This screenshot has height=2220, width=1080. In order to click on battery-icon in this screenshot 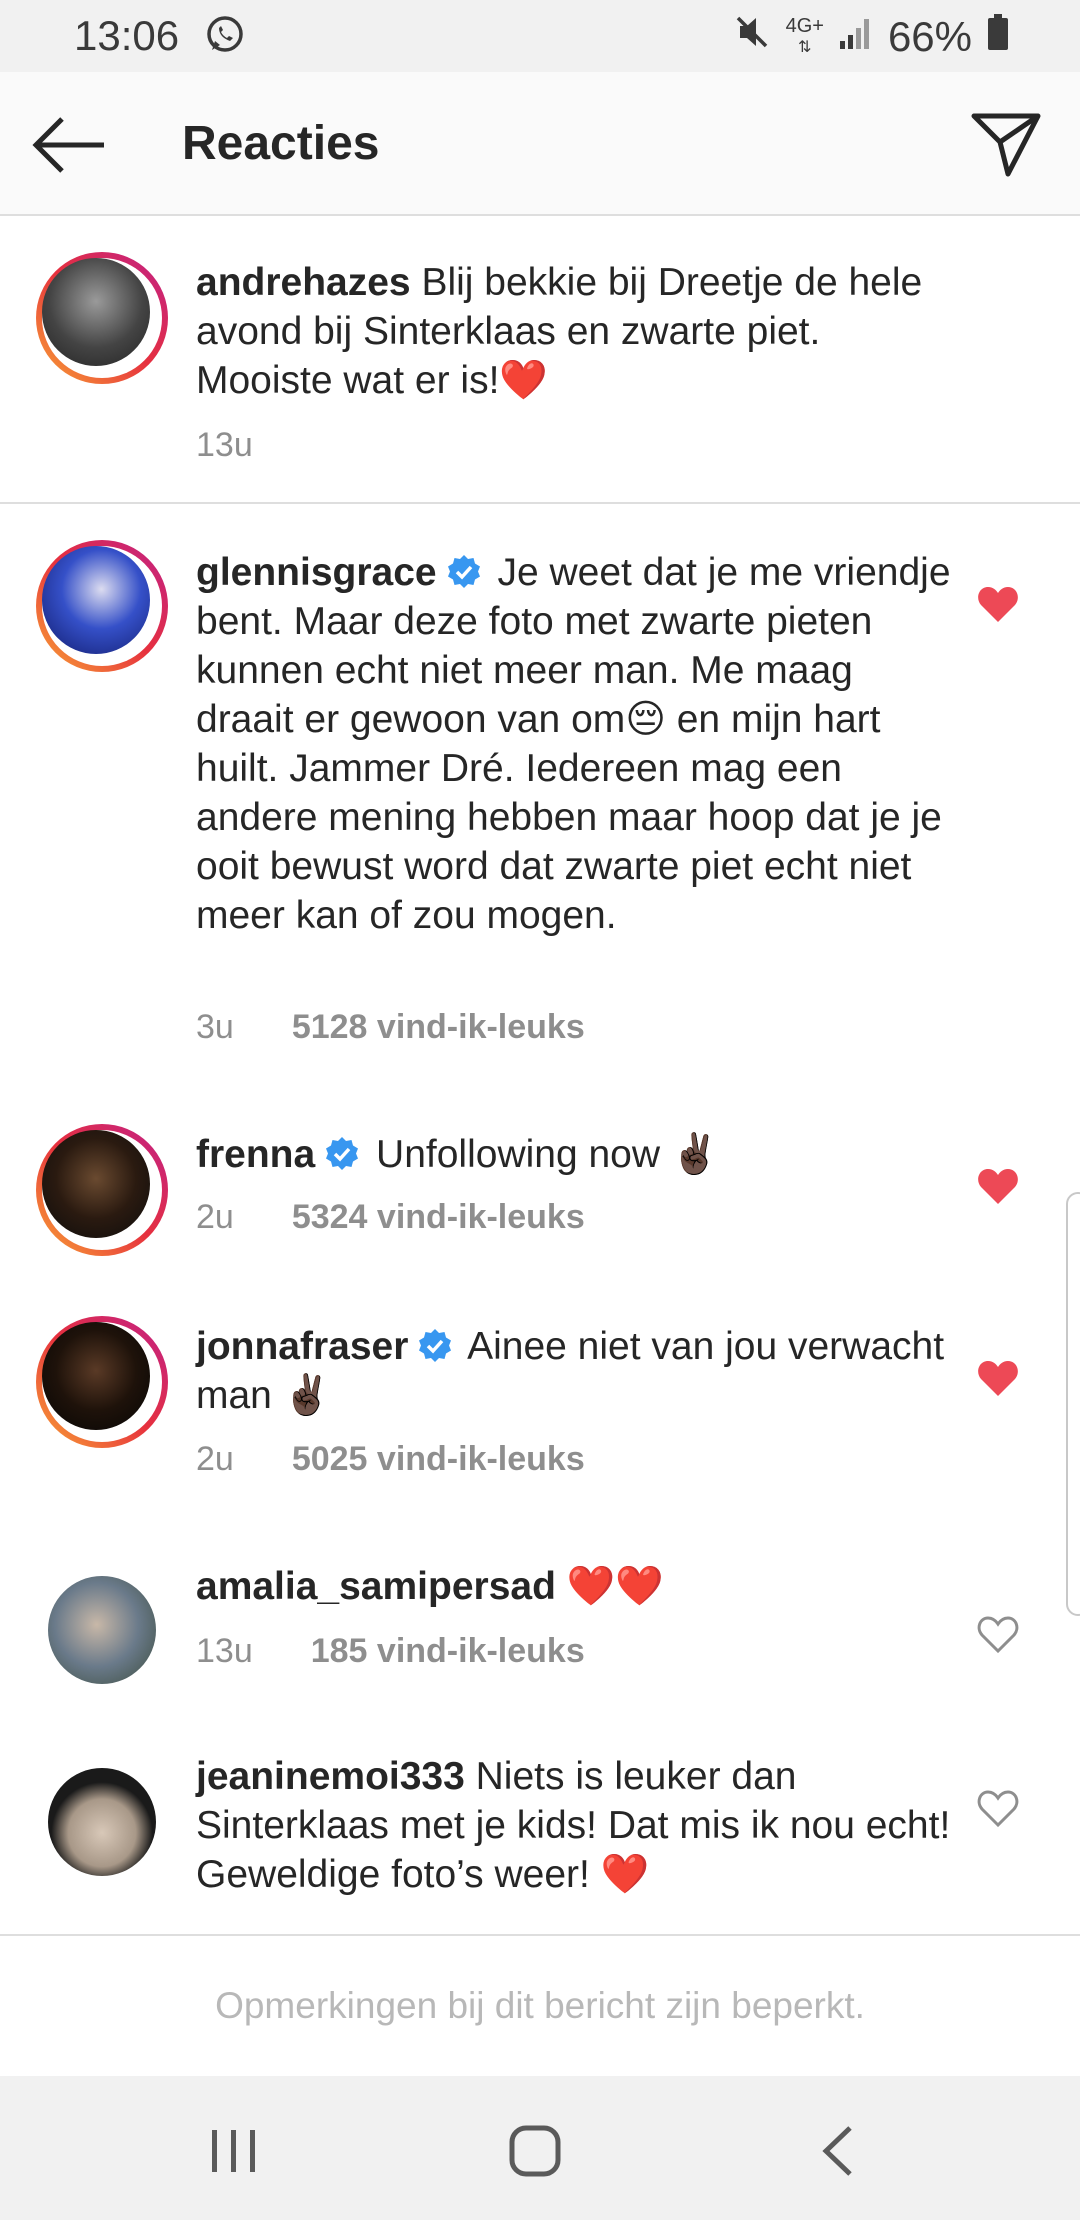, I will do `click(998, 37)`.